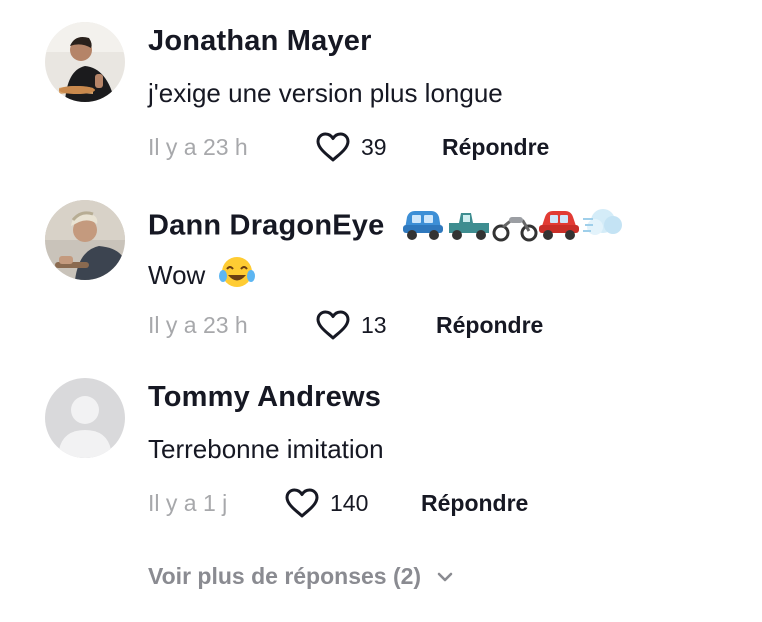 This screenshot has height=622, width=762. Describe the element at coordinates (285, 576) in the screenshot. I see `view-more-replies-label: Voir plus de réponses (2)` at that location.